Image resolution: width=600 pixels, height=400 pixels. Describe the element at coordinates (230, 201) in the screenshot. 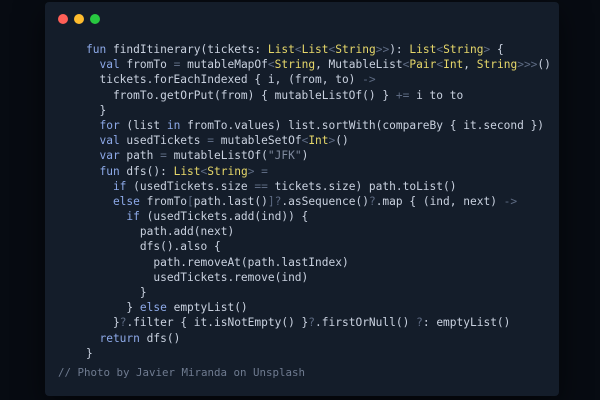

I see `code-token: path.last()` at that location.